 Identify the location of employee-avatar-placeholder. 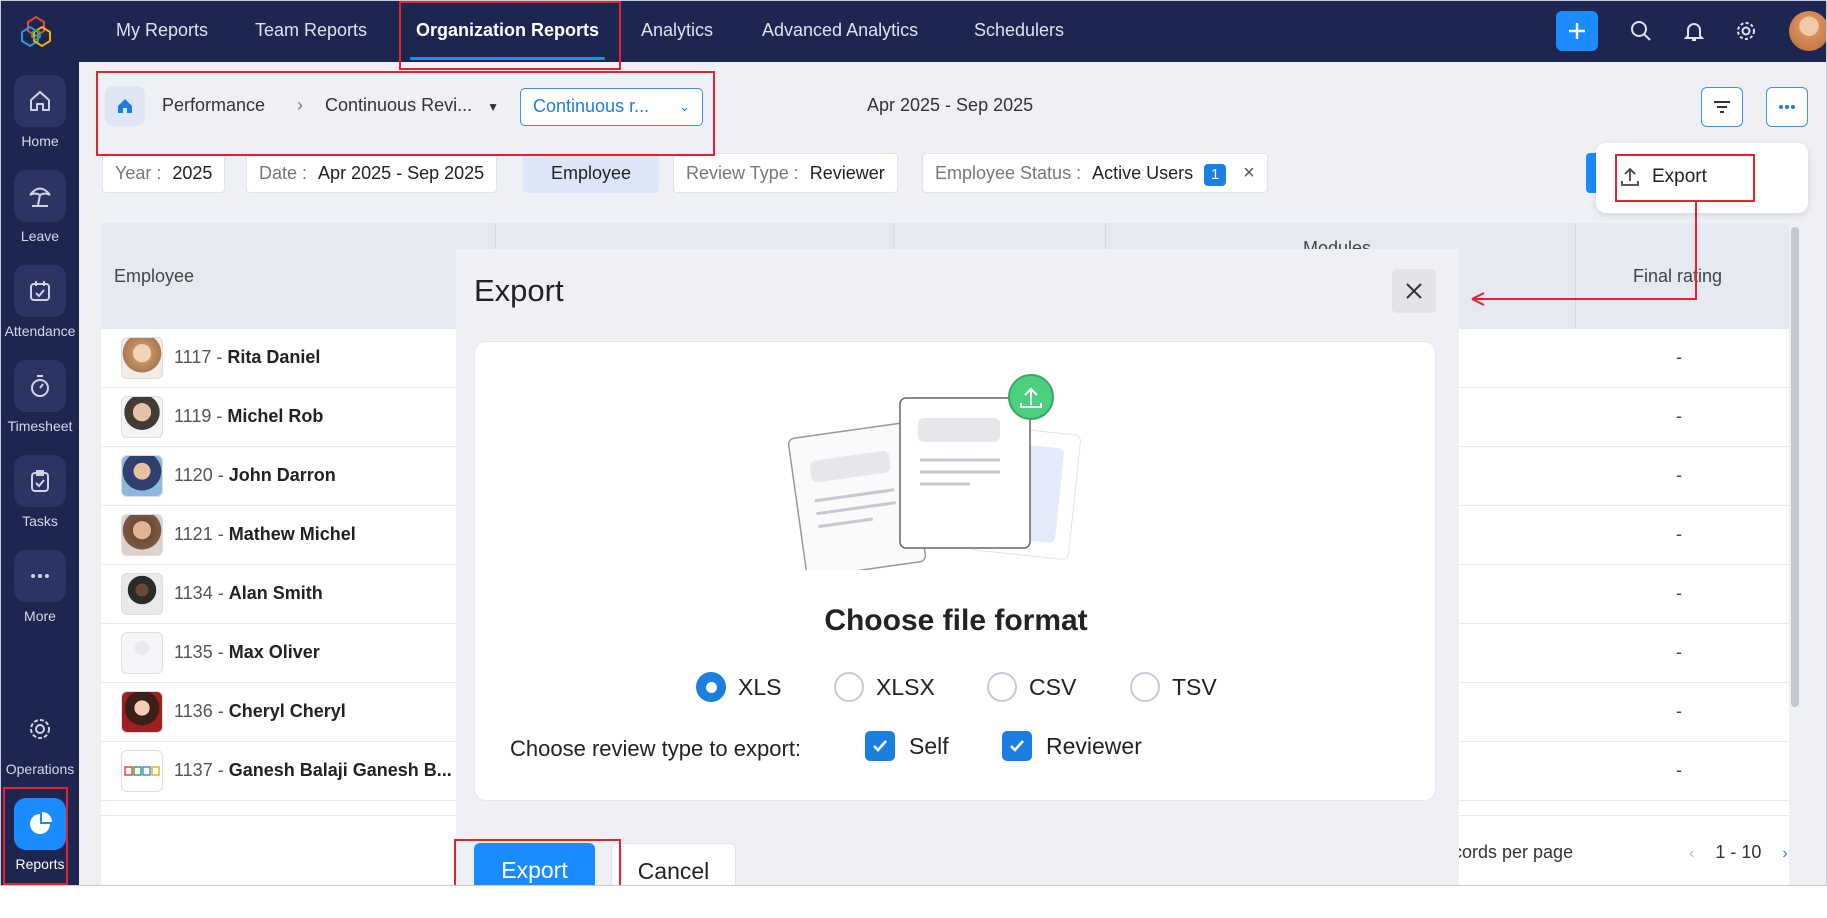
(142, 653).